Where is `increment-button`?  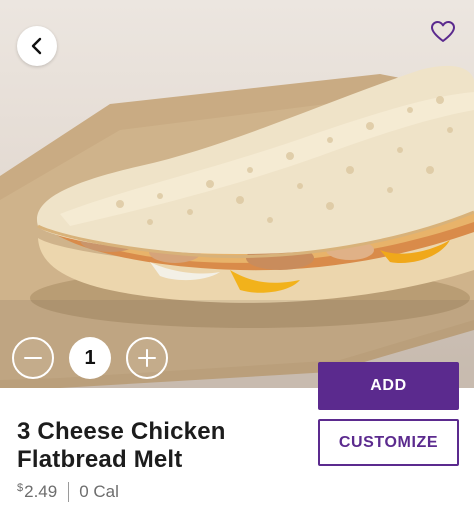 increment-button is located at coordinates (147, 358).